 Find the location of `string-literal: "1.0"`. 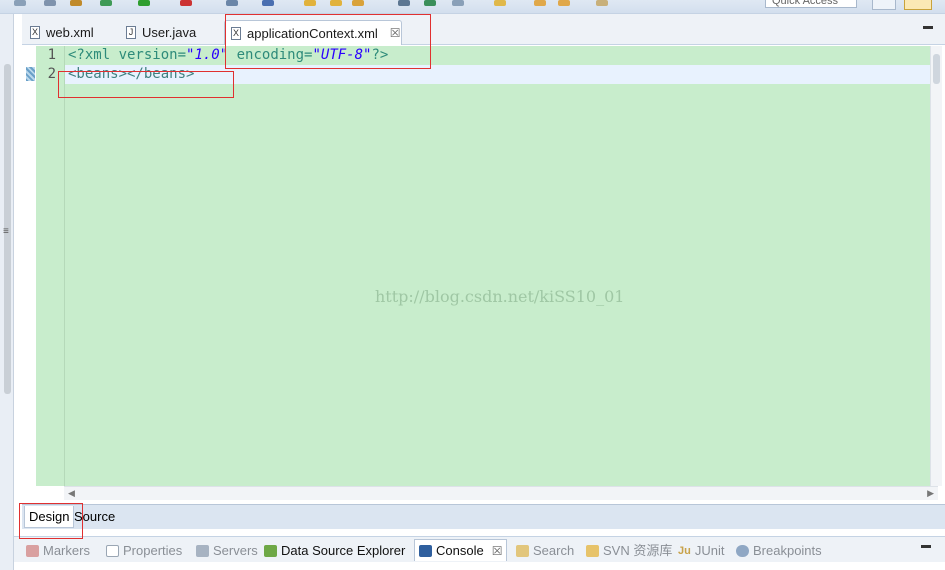

string-literal: "1.0" is located at coordinates (207, 55).